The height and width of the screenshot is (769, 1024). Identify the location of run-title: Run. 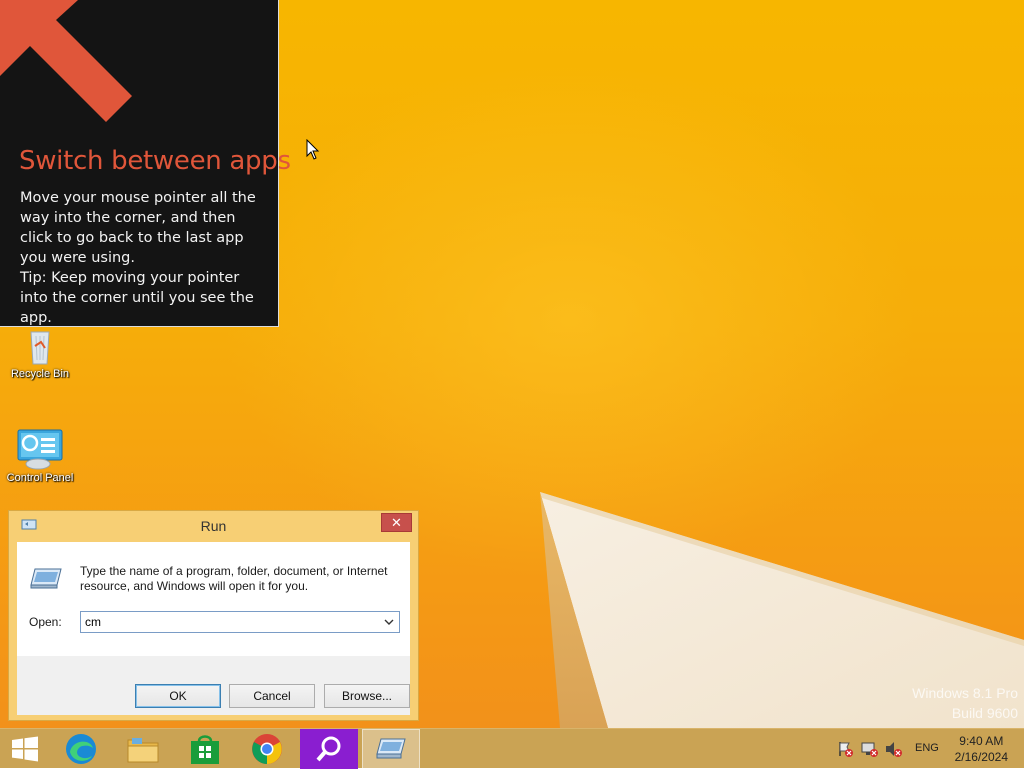
(213, 526).